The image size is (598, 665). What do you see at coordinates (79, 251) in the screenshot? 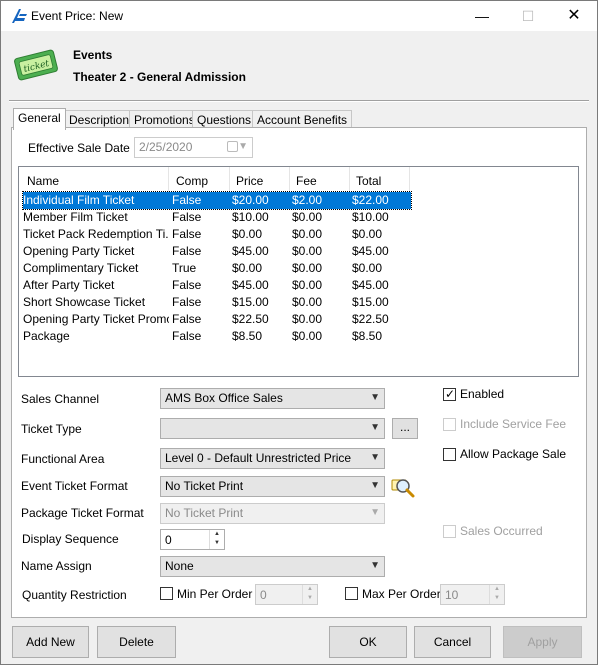
I see `cell-name: Opening Party Ticket` at bounding box center [79, 251].